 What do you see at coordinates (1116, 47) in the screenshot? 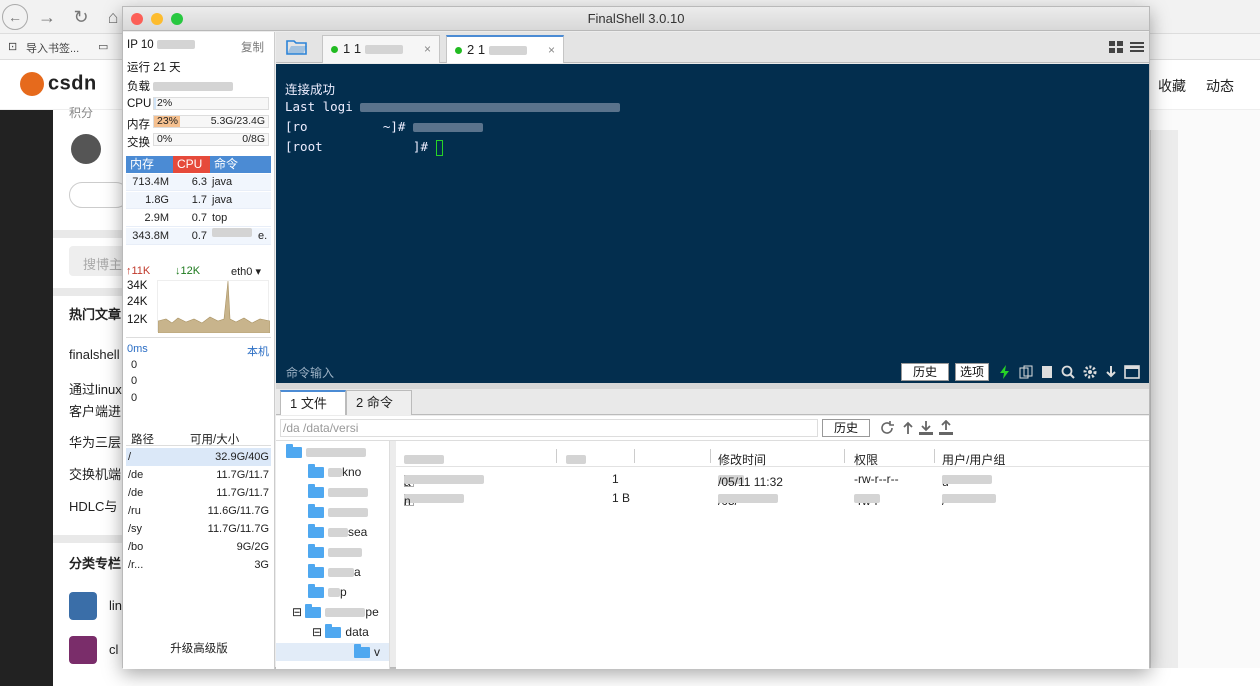
I see `grid-layout-icon` at bounding box center [1116, 47].